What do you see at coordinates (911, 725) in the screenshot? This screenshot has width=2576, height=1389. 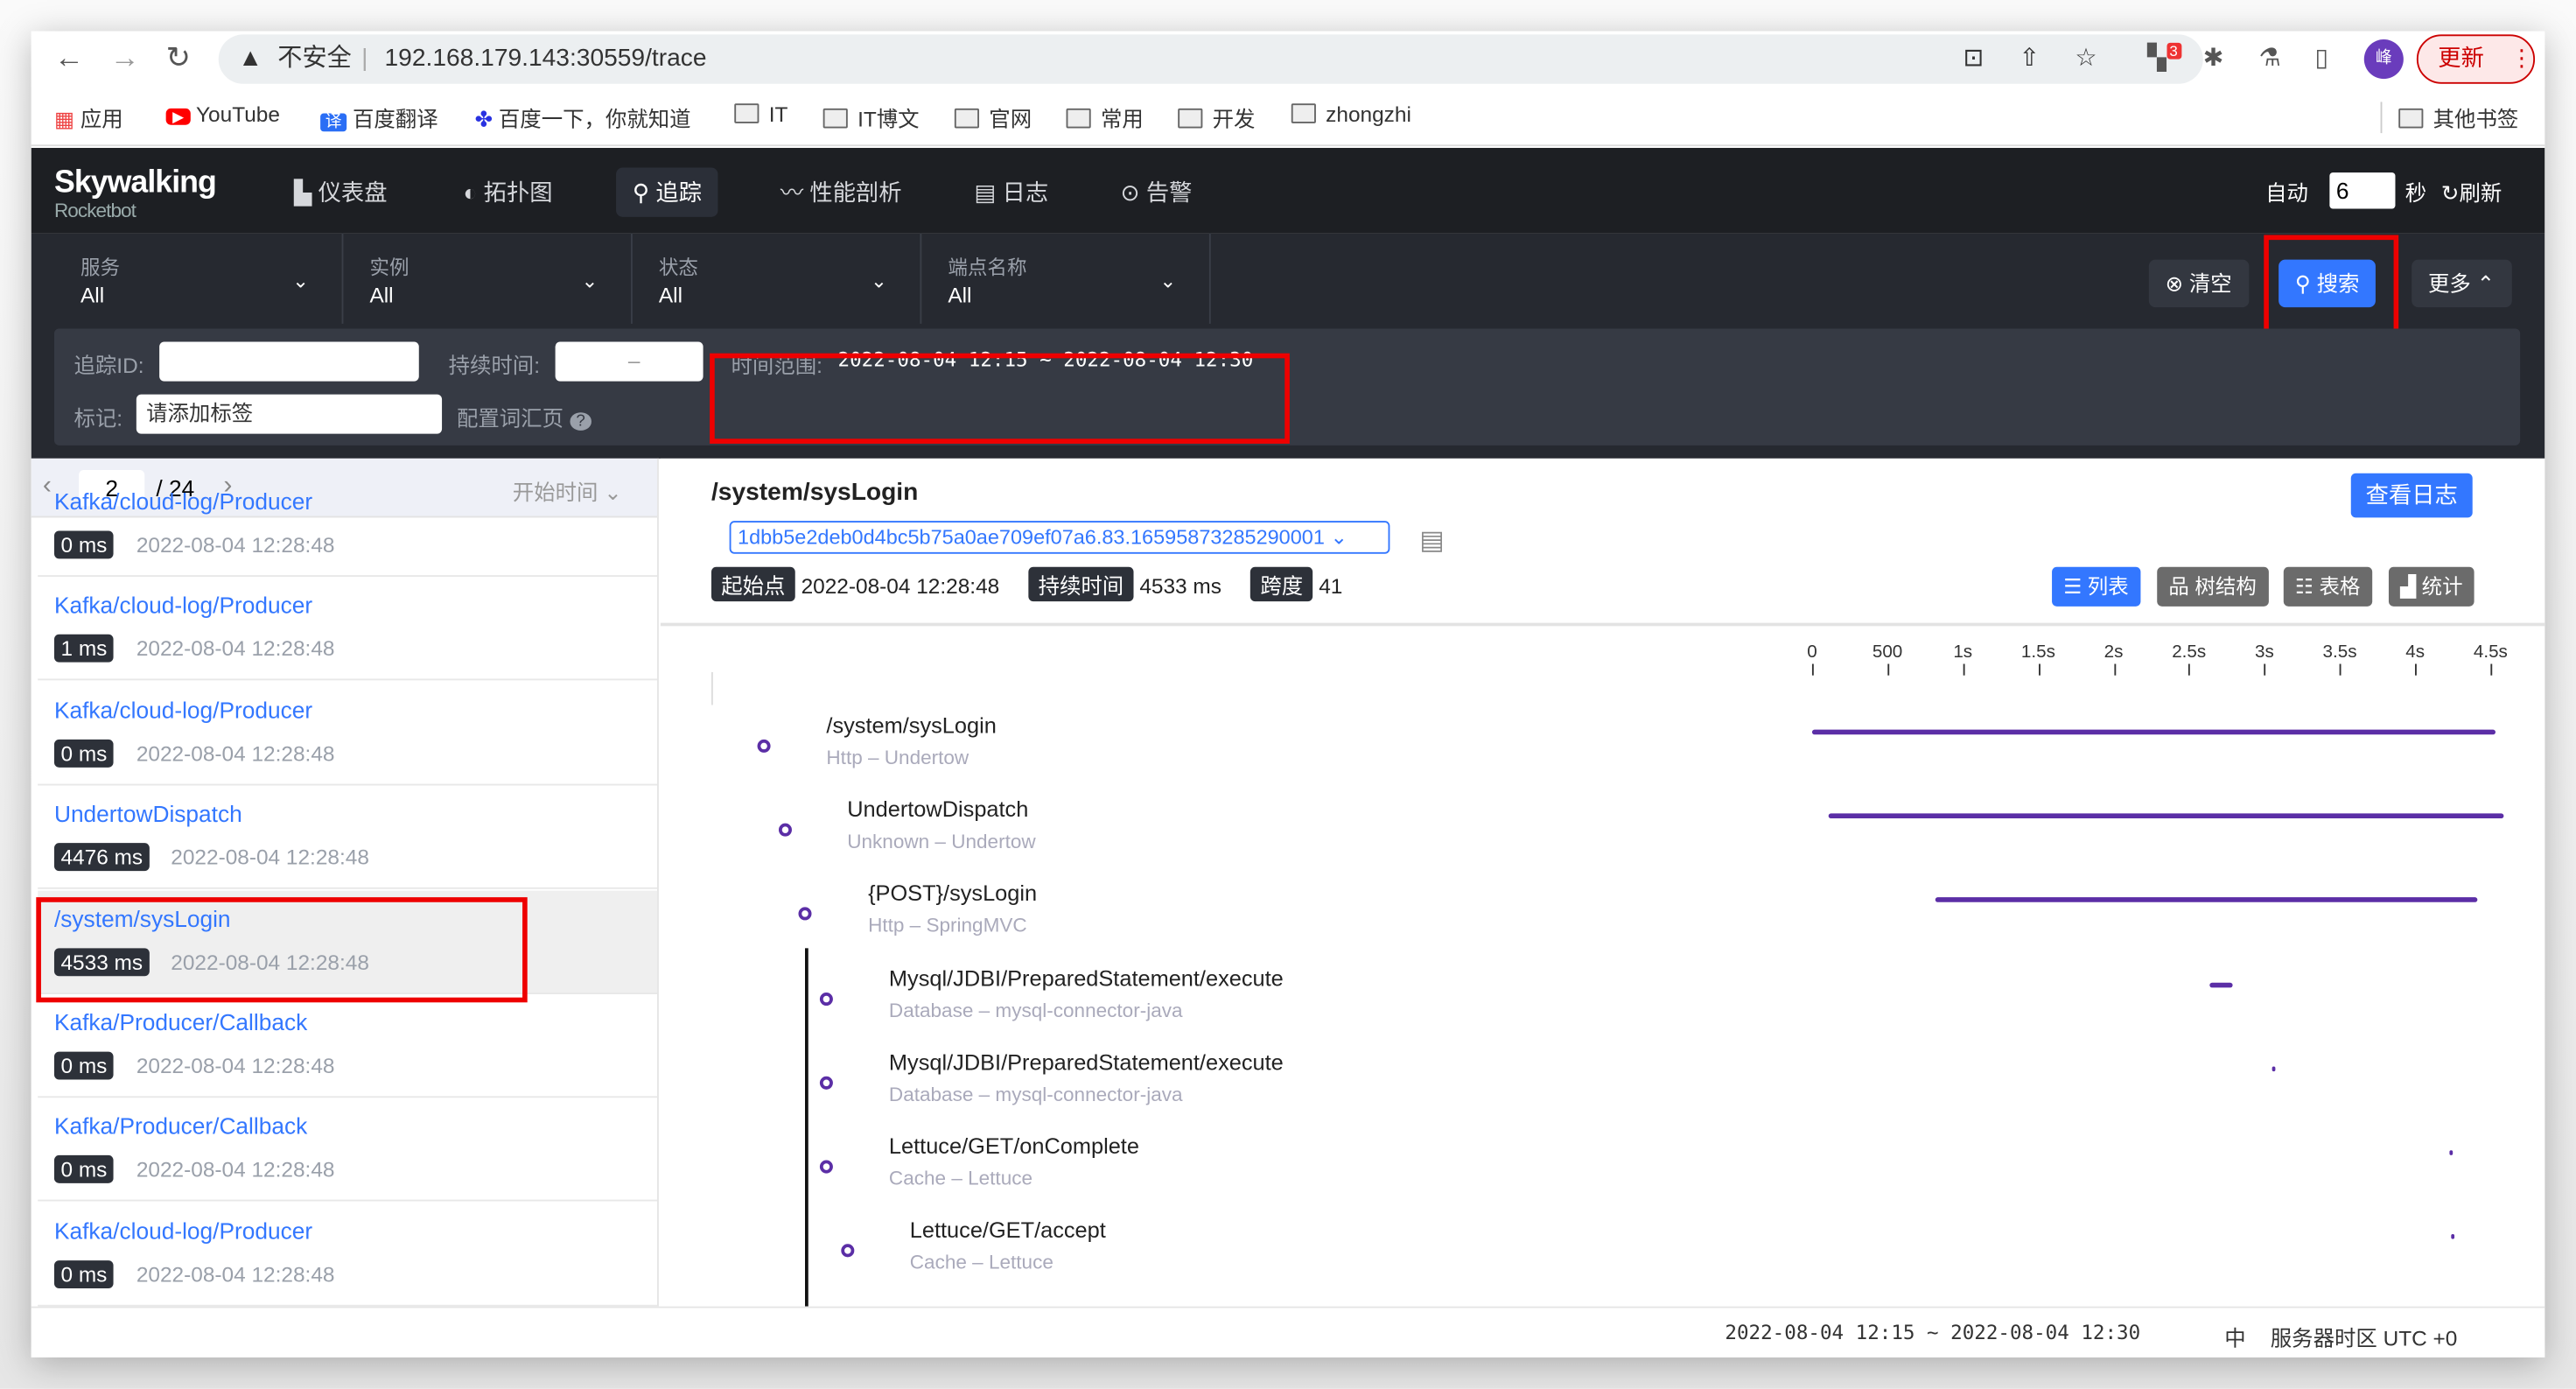 I see `span-name: /system/sysLogin` at bounding box center [911, 725].